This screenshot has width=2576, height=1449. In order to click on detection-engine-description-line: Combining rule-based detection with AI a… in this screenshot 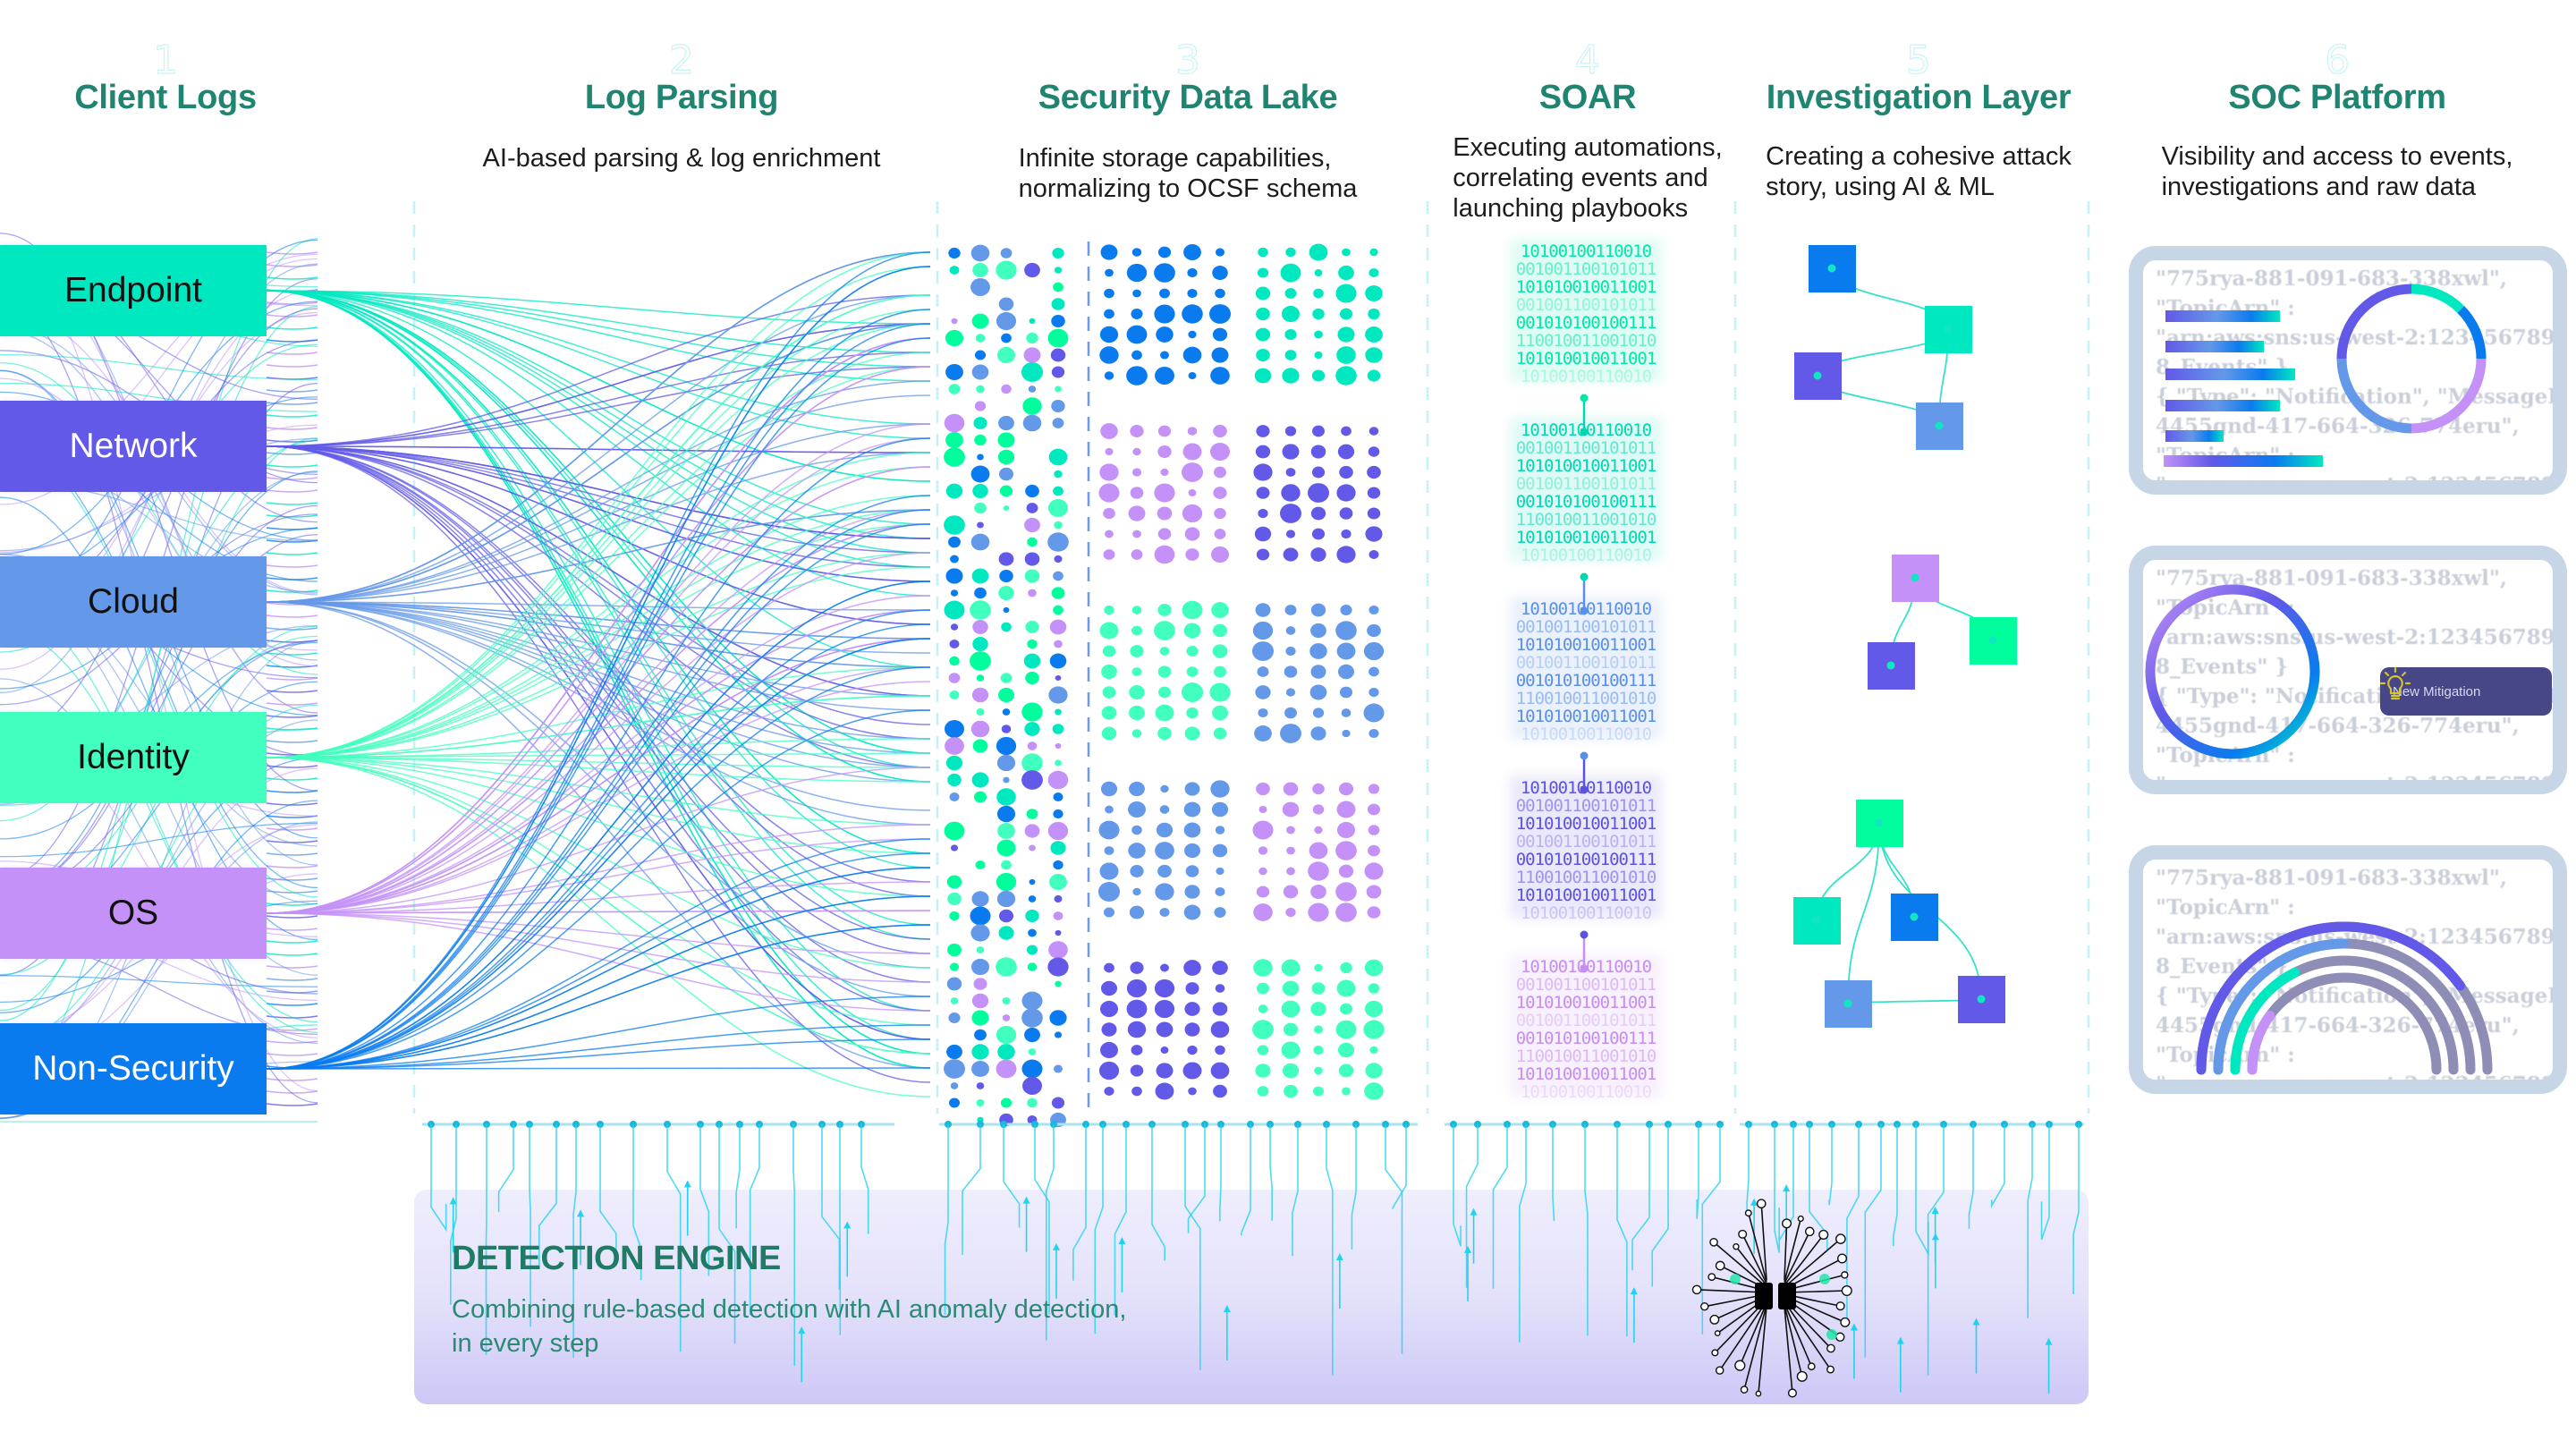, I will do `click(789, 1309)`.